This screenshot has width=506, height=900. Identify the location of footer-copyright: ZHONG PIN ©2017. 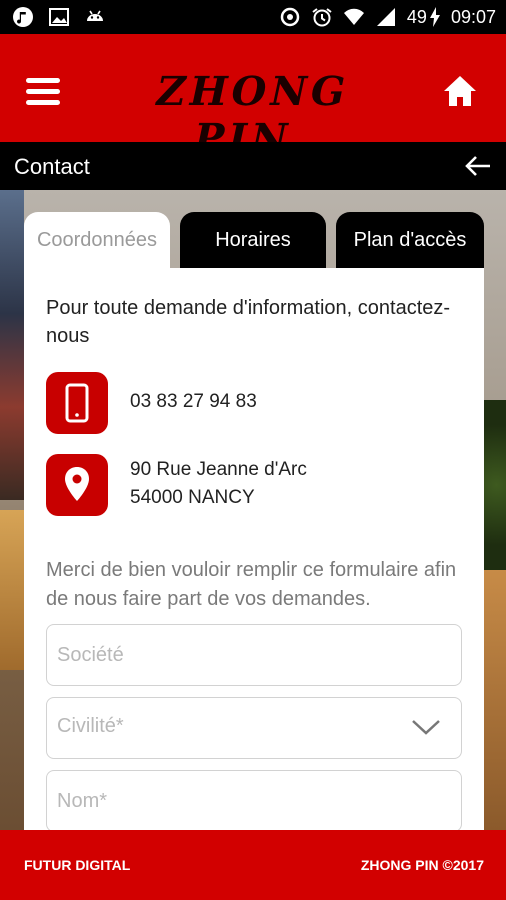
(422, 865).